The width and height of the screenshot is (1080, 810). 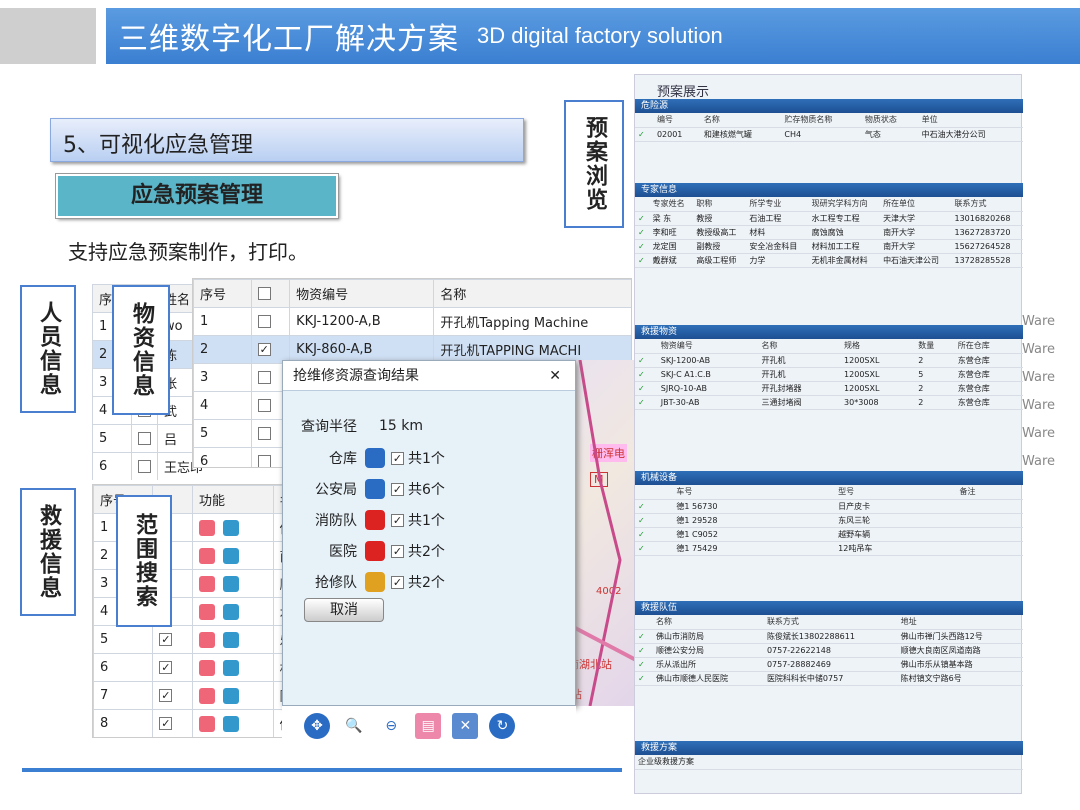 What do you see at coordinates (829, 134) in the screenshot?
I see `plan-row: ✓ 02001 和建核燃气罐 CH4 气态 中石油大港分公司` at bounding box center [829, 134].